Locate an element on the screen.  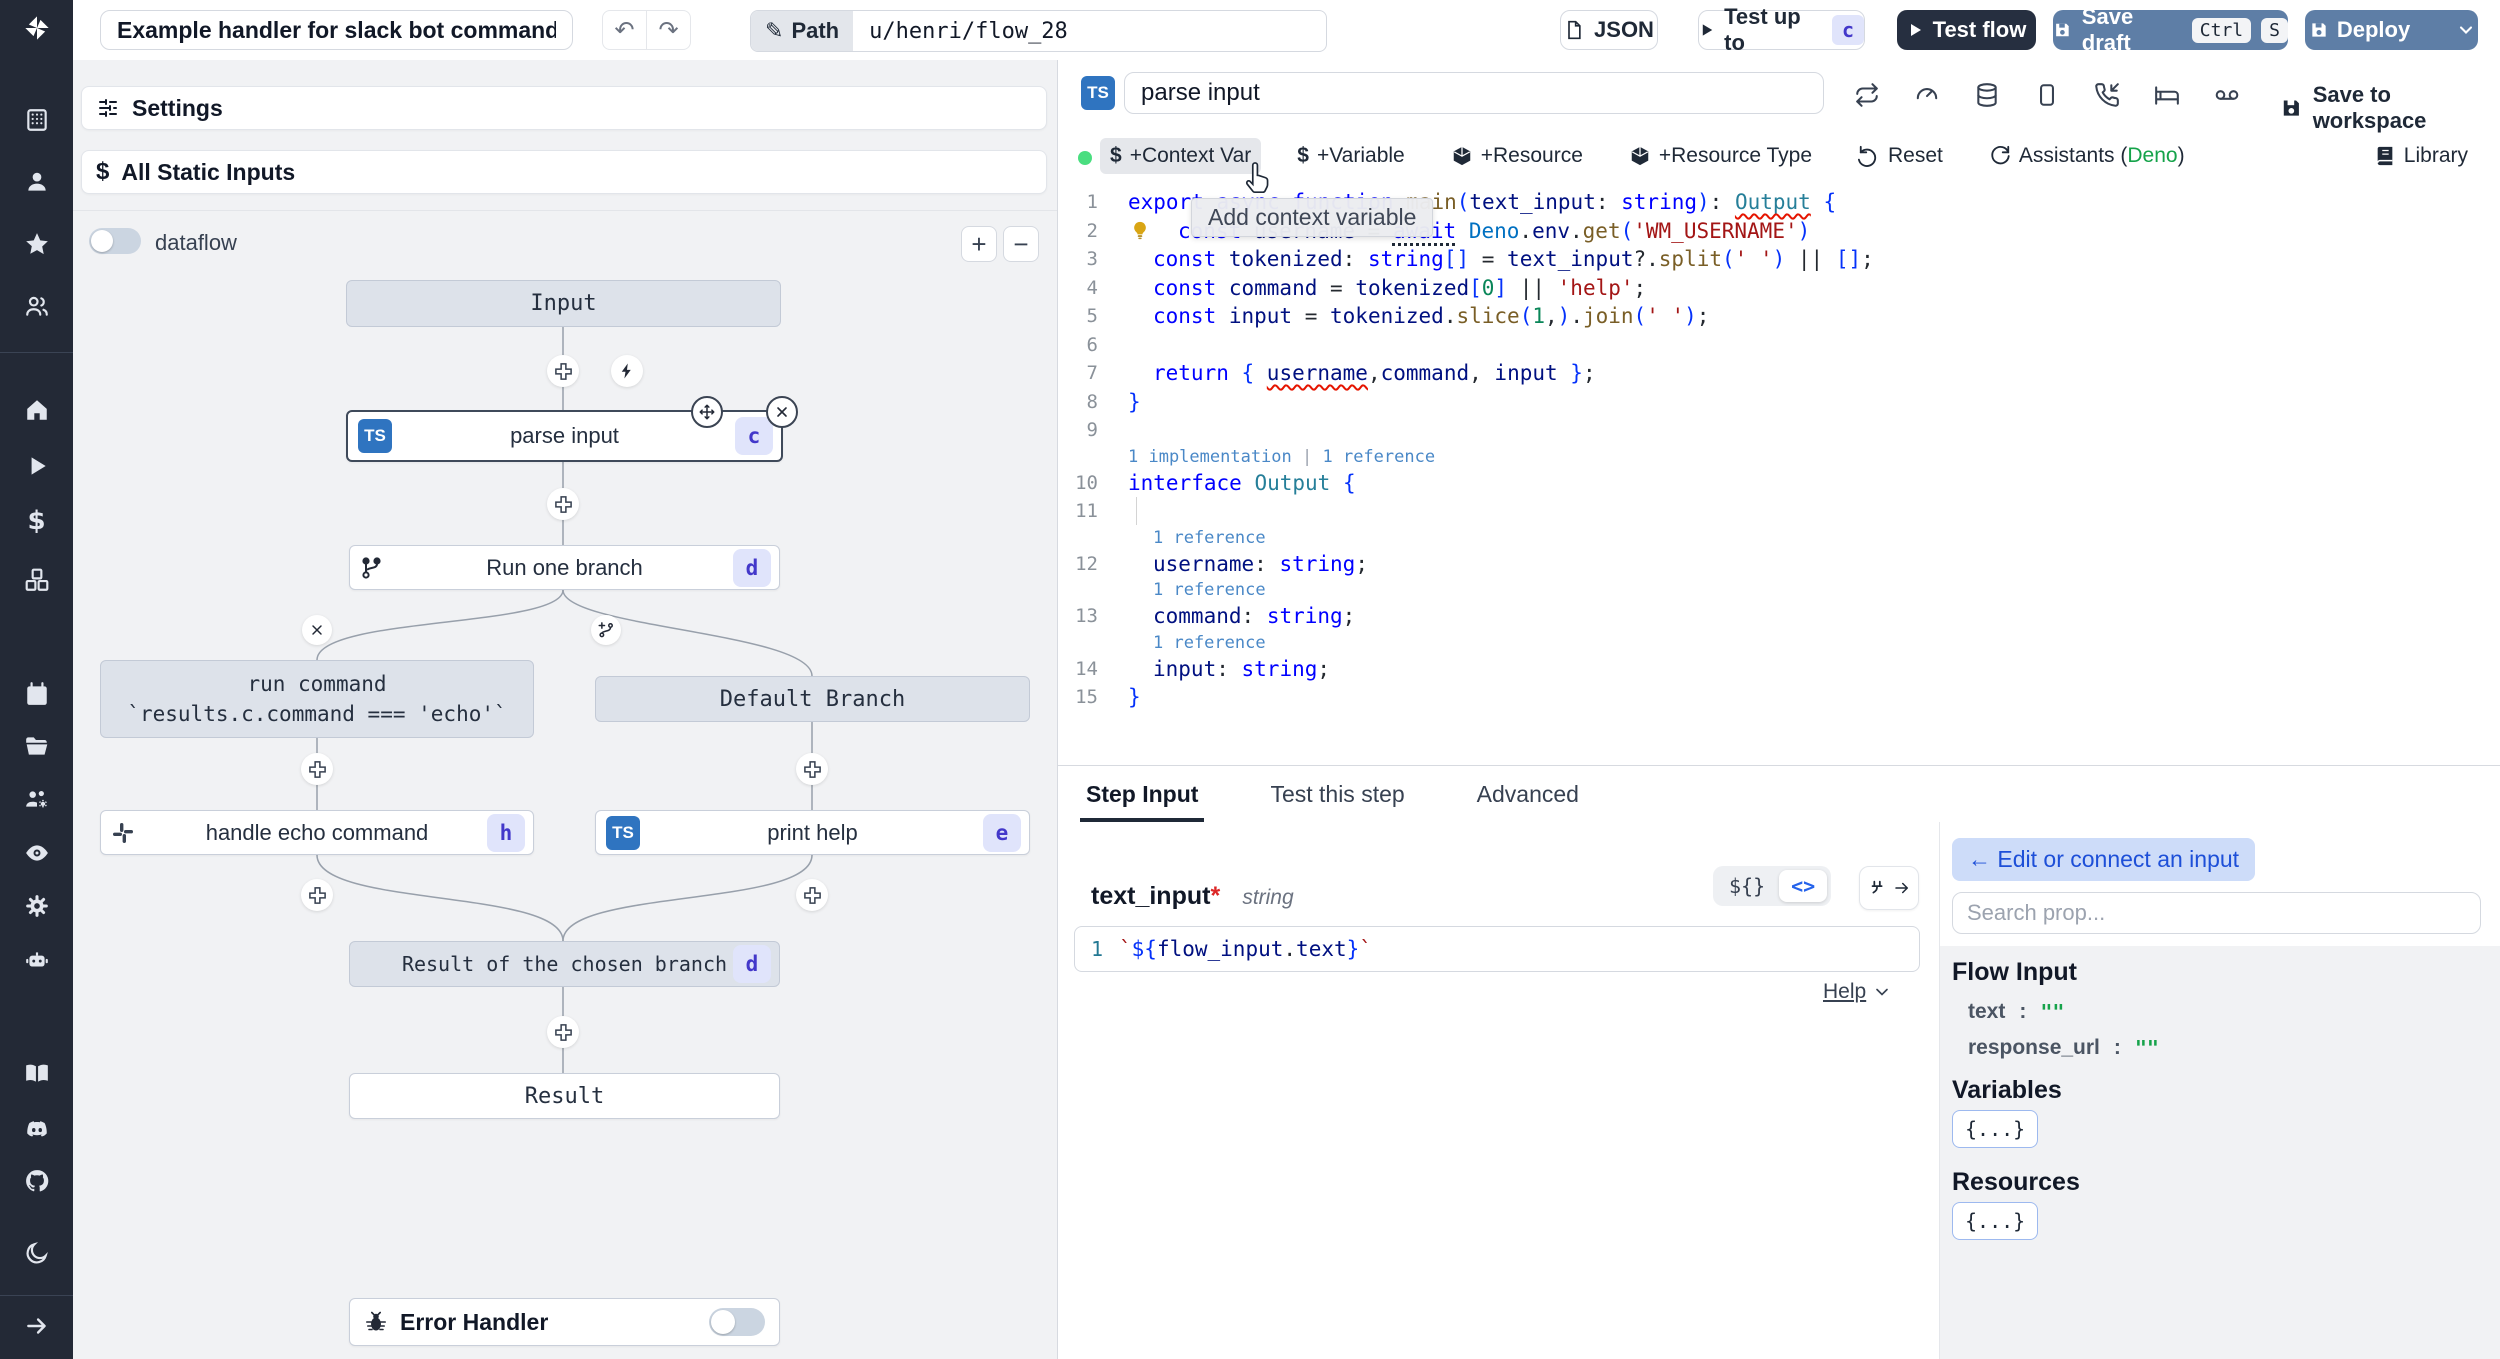
expand-arrow-icon is located at coordinates (37, 1326).